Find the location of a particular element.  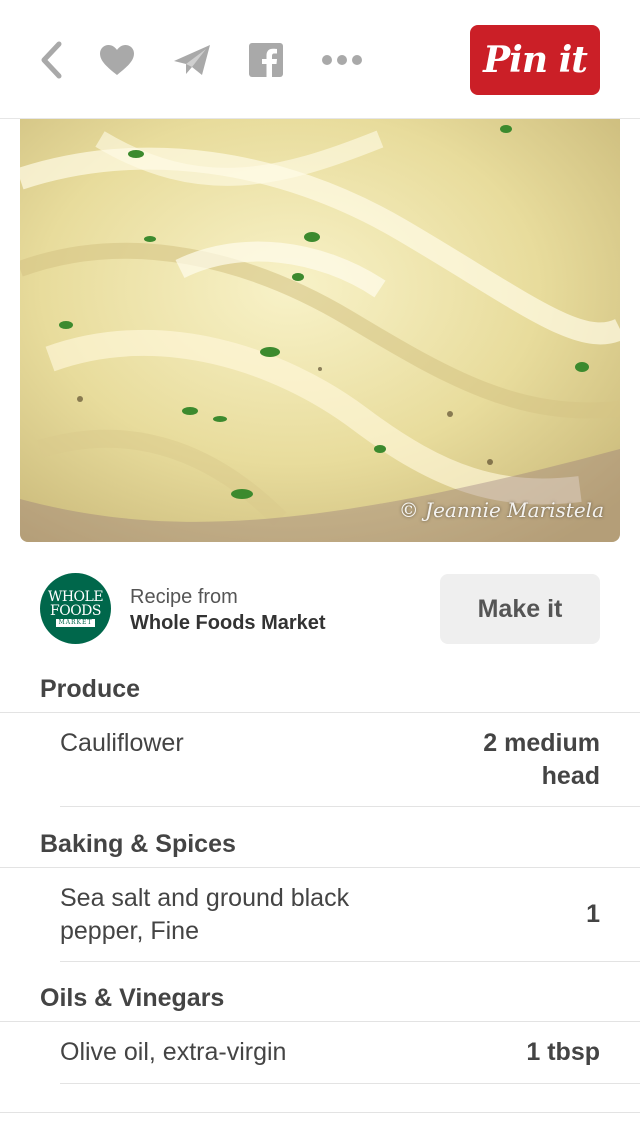

ingredient-name: Sea salt and ground black pepper, Fine is located at coordinates (240, 915).